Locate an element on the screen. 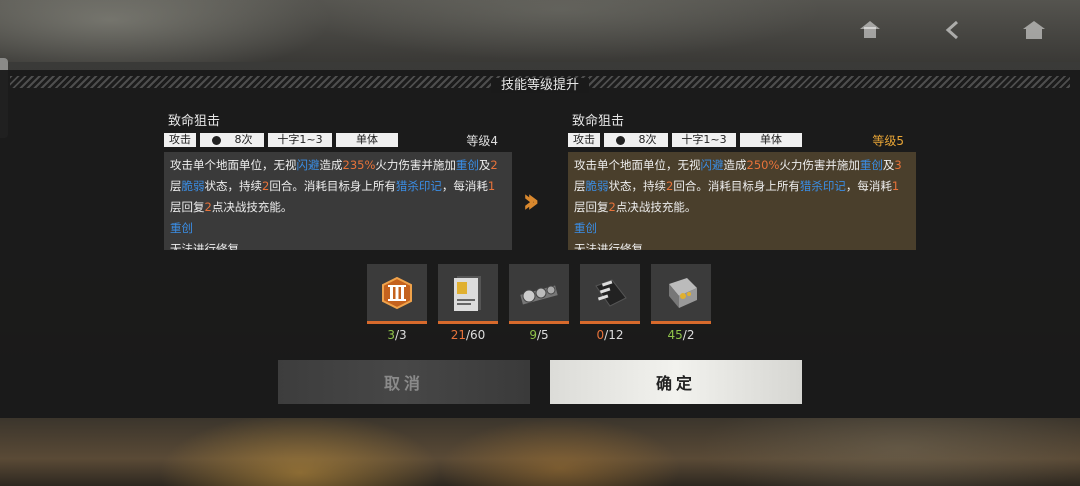  dialog-title: 技能等级提升 is located at coordinates (540, 83).